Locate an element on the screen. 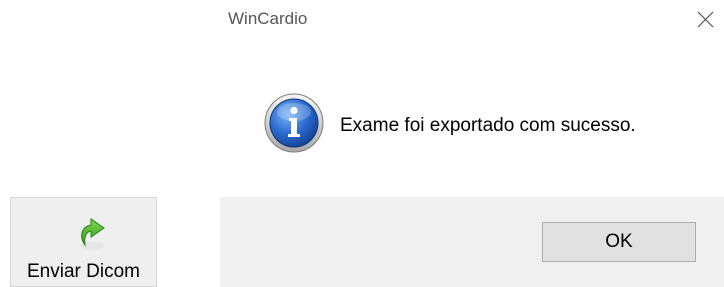 This screenshot has width=724, height=287. send-dicom-label: Enviar Dicom is located at coordinates (83, 271).